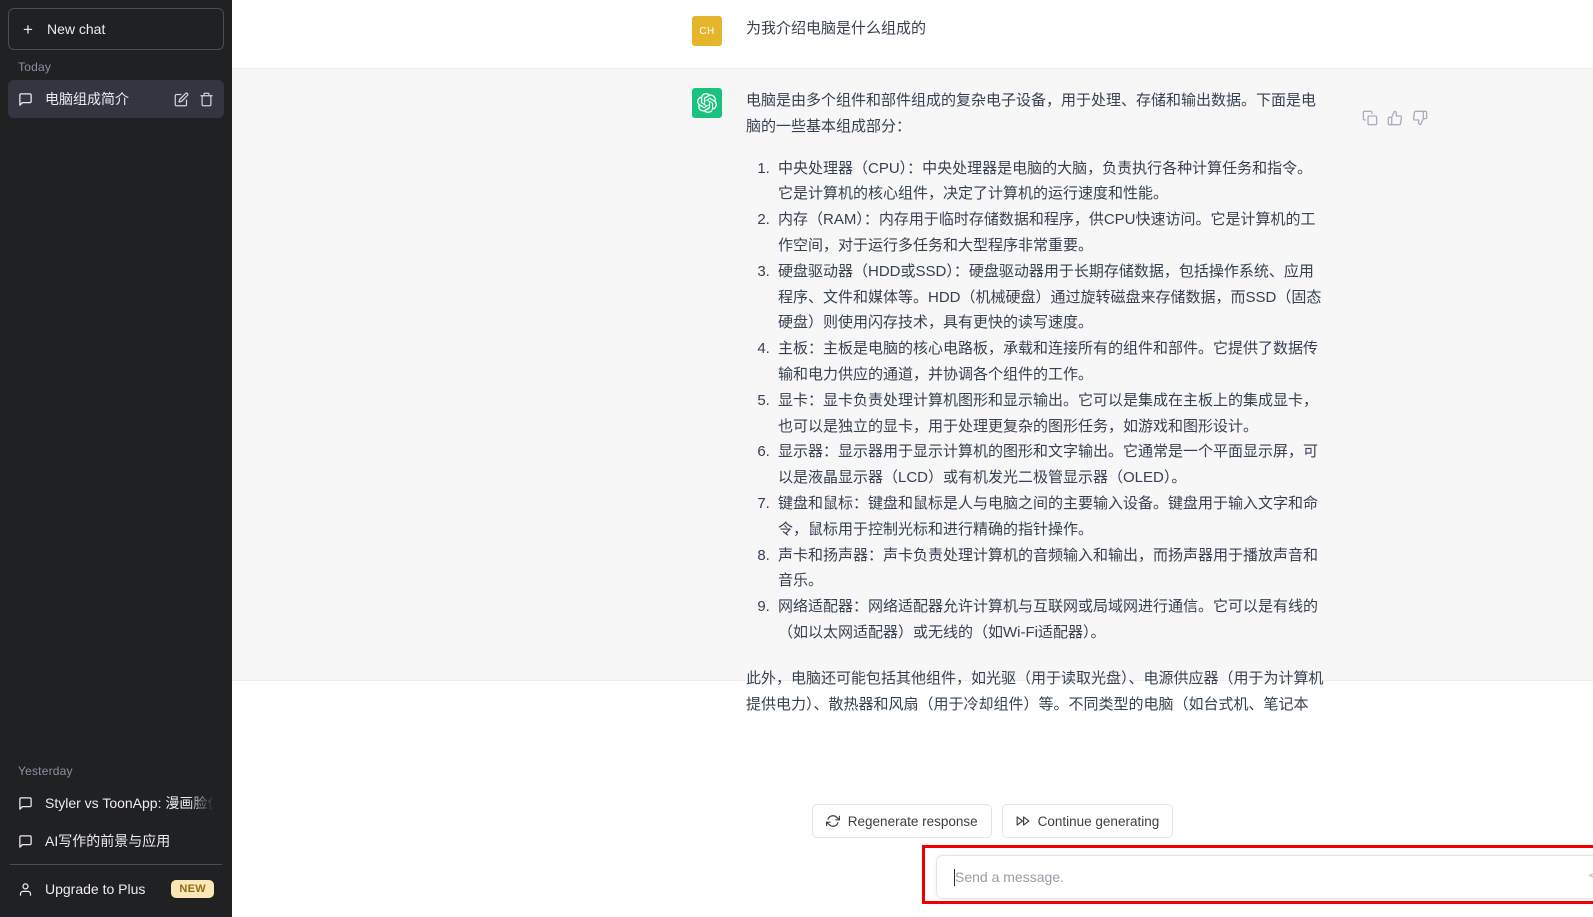 The width and height of the screenshot is (1593, 917). I want to click on section-label-today: Today, so click(35, 67).